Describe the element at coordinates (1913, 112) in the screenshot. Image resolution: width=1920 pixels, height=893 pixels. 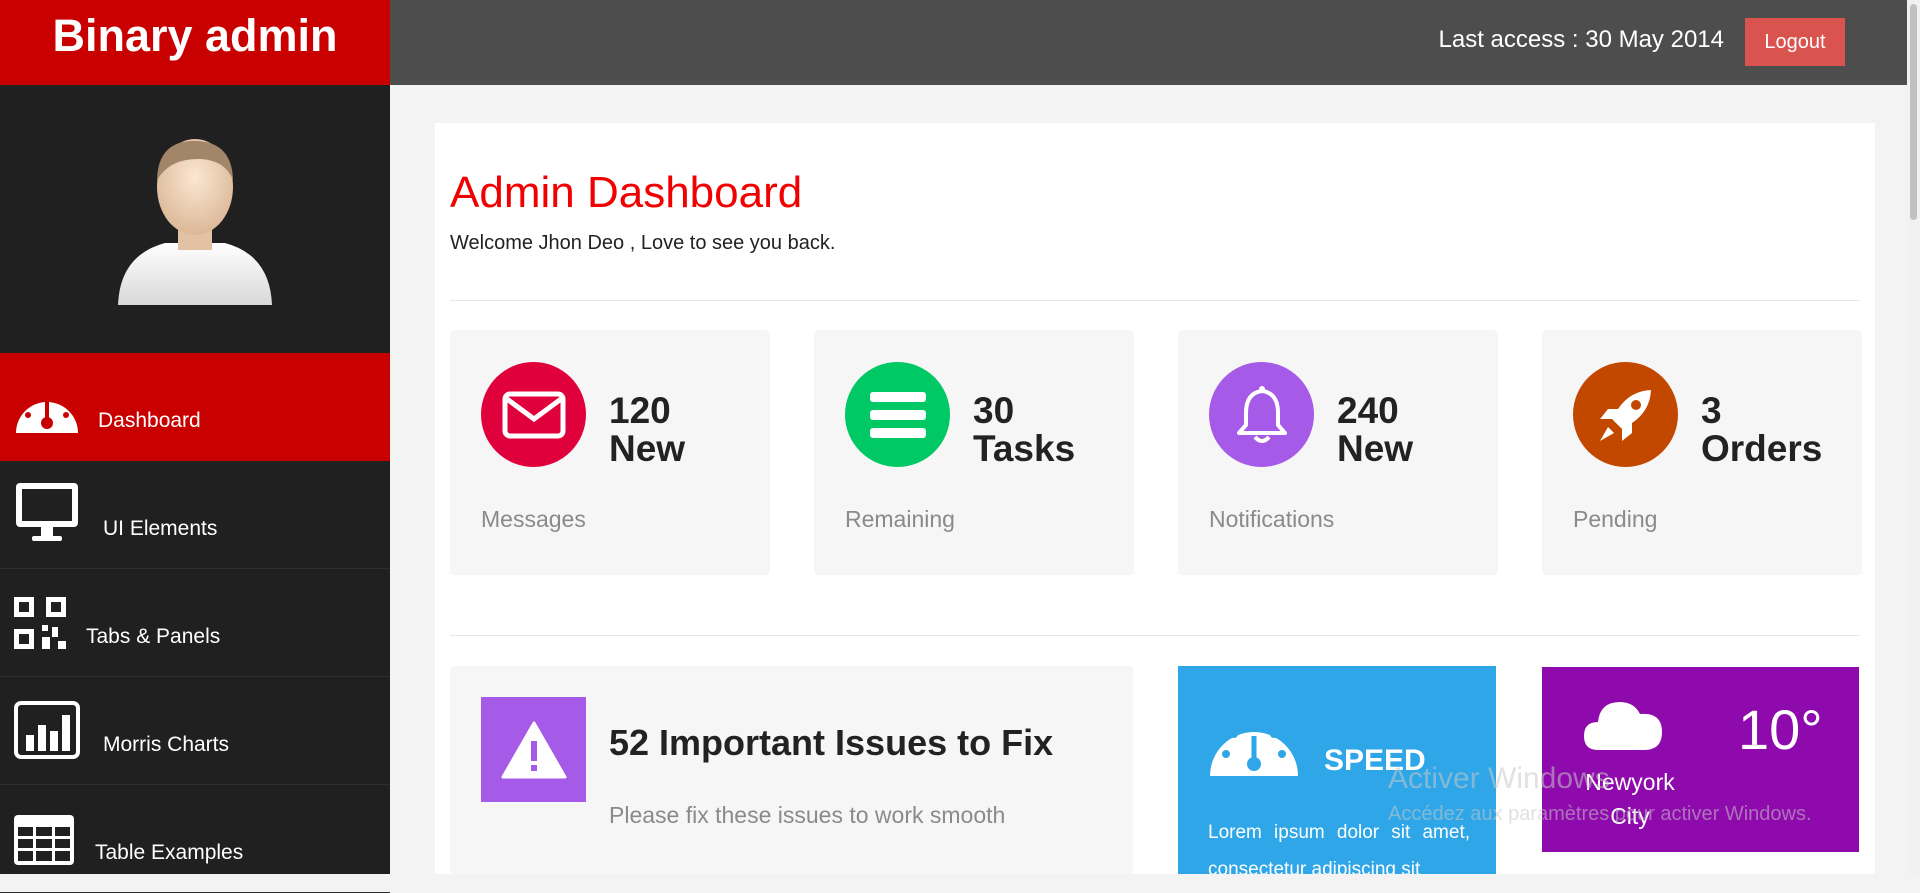
I see `scrollbar-thumb` at that location.